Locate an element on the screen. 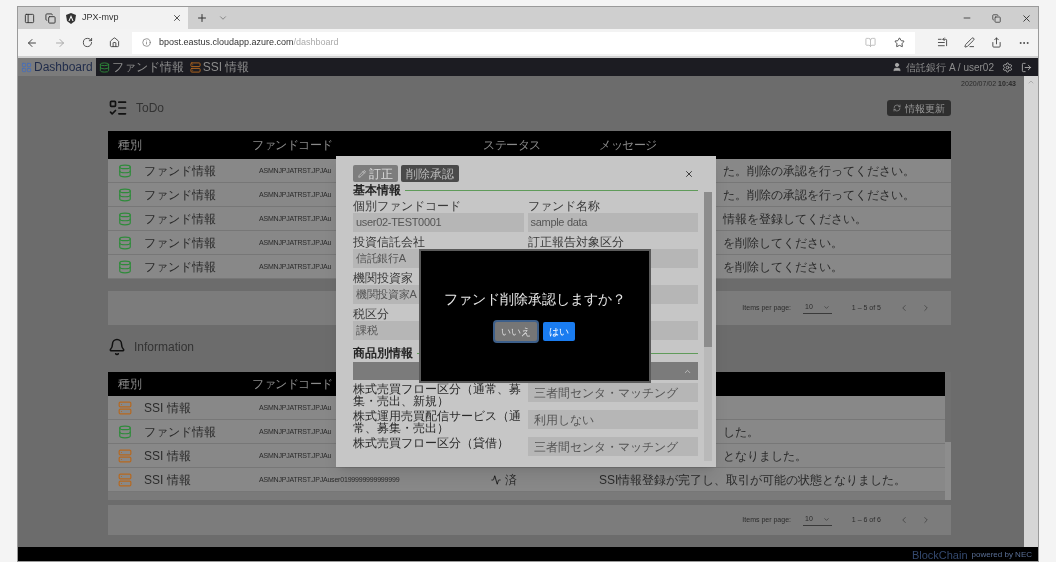 The image size is (1056, 562). field-label: 税区分 is located at coordinates (371, 314).